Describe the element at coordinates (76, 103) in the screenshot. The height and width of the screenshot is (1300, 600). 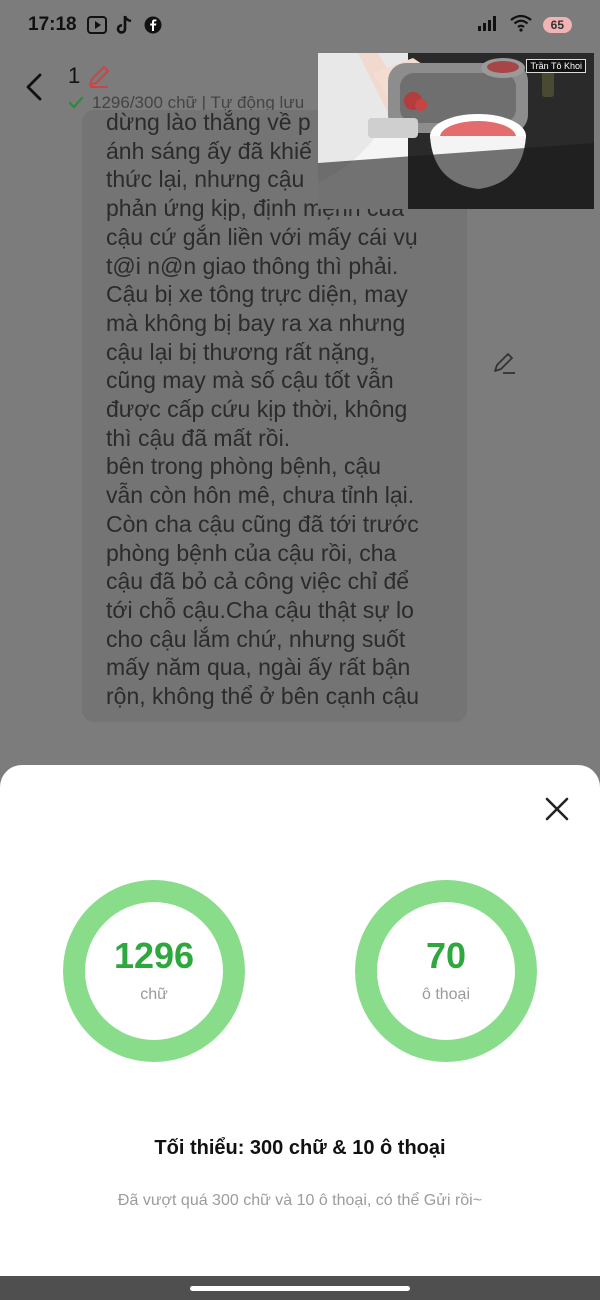
I see `check-icon` at that location.